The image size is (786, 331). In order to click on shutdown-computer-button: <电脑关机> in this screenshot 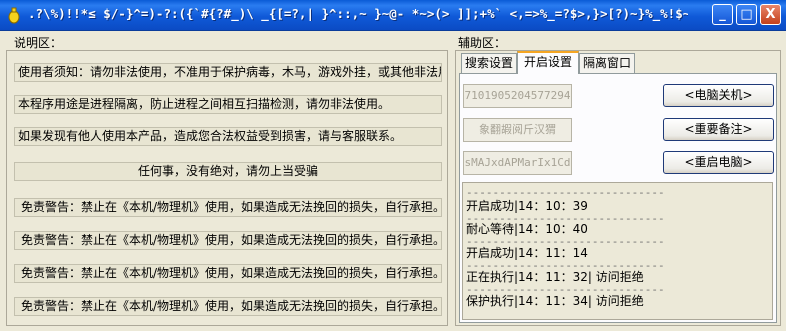, I will do `click(718, 95)`.